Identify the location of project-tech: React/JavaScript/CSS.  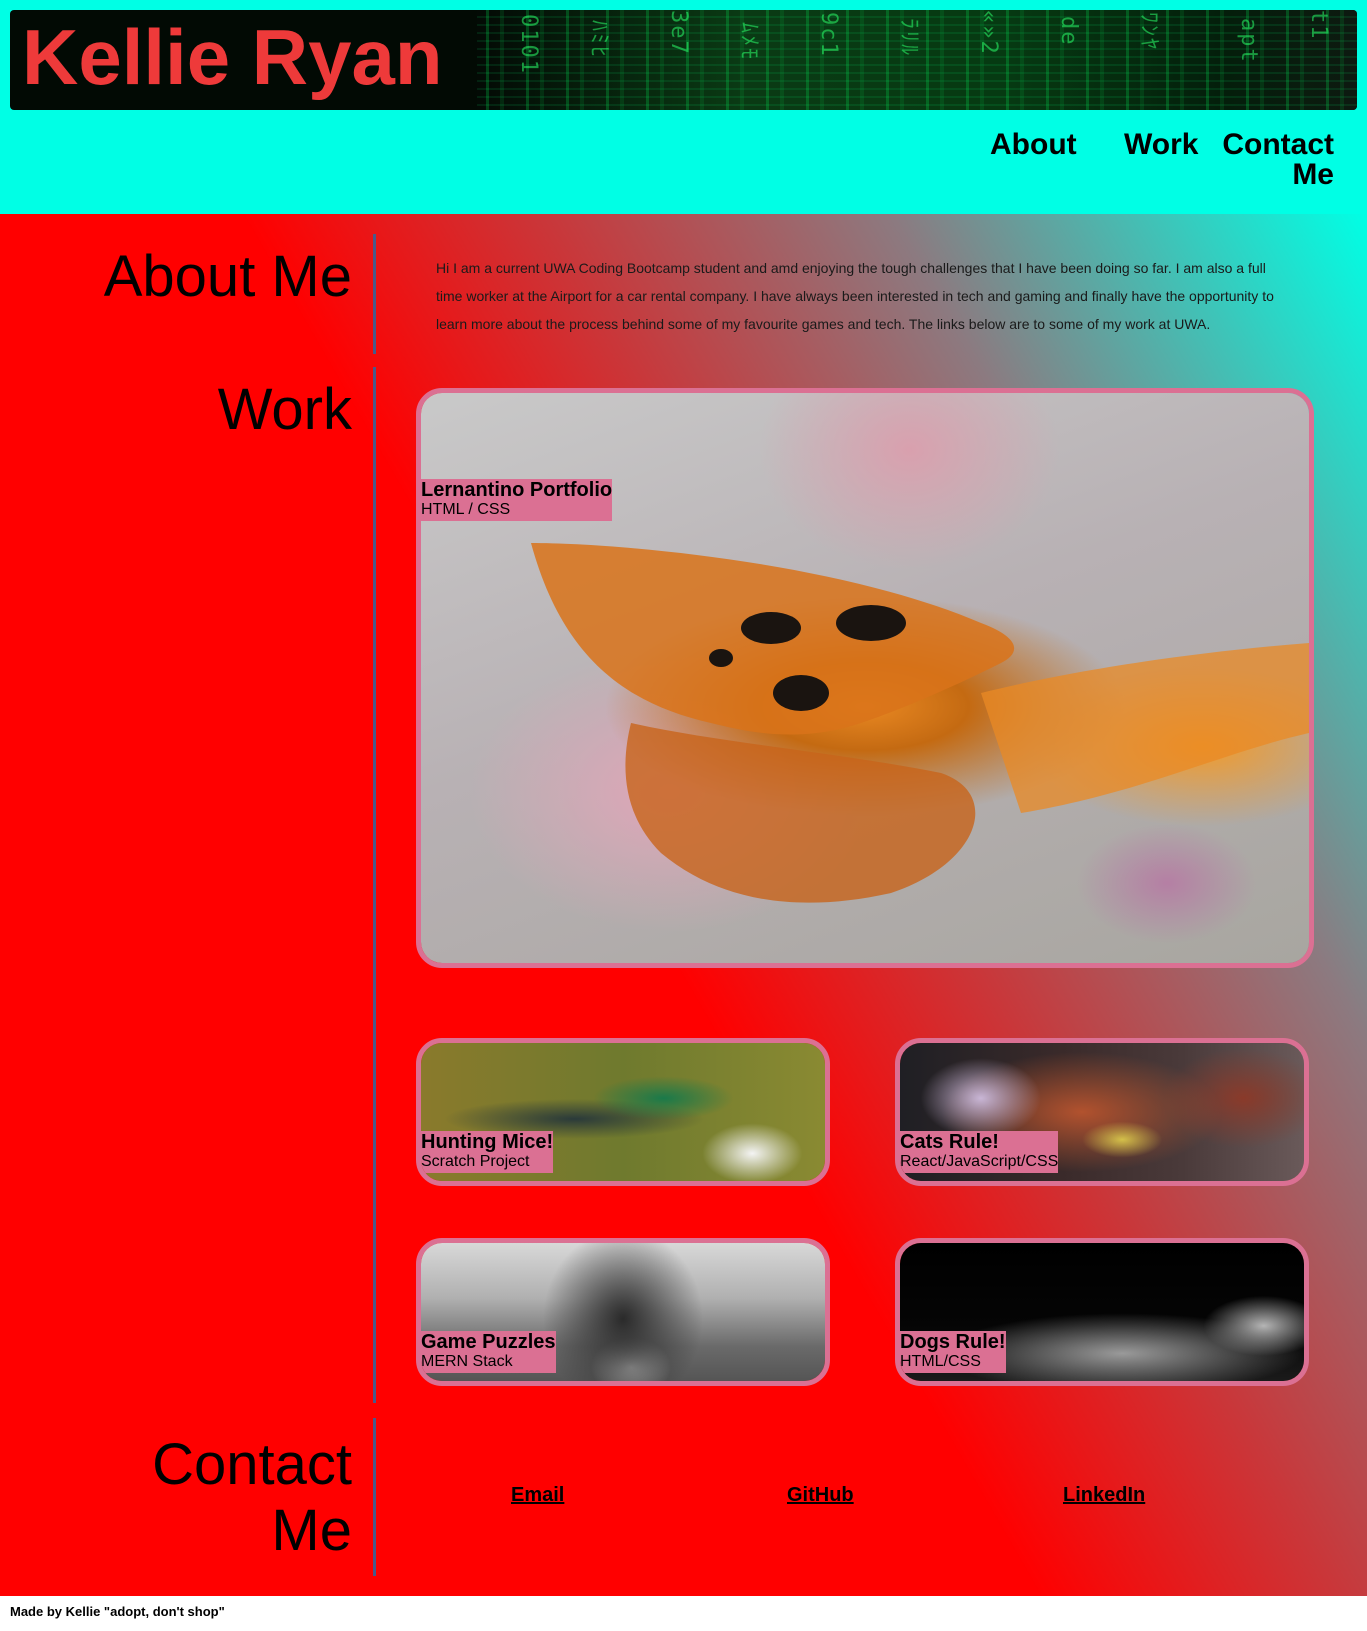
(979, 1161).